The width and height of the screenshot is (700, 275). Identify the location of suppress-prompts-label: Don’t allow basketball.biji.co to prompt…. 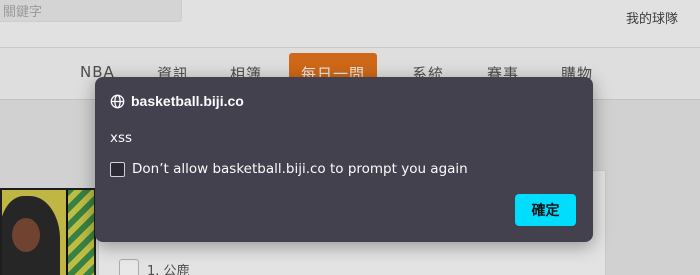
(300, 169).